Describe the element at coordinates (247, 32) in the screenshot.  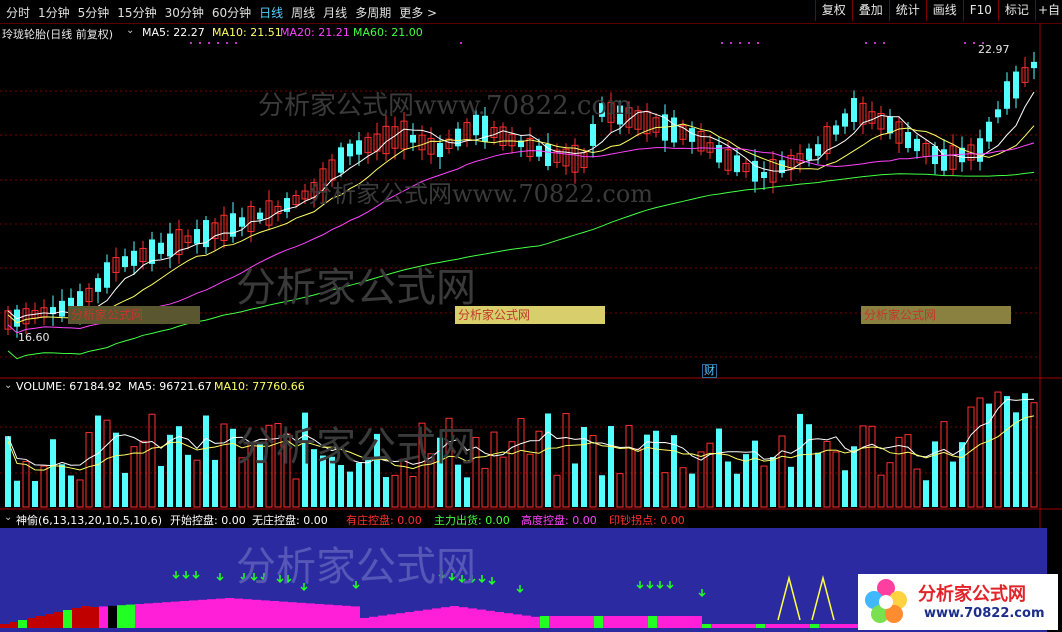
I see `ma10-value: MA10: 21.51` at that location.